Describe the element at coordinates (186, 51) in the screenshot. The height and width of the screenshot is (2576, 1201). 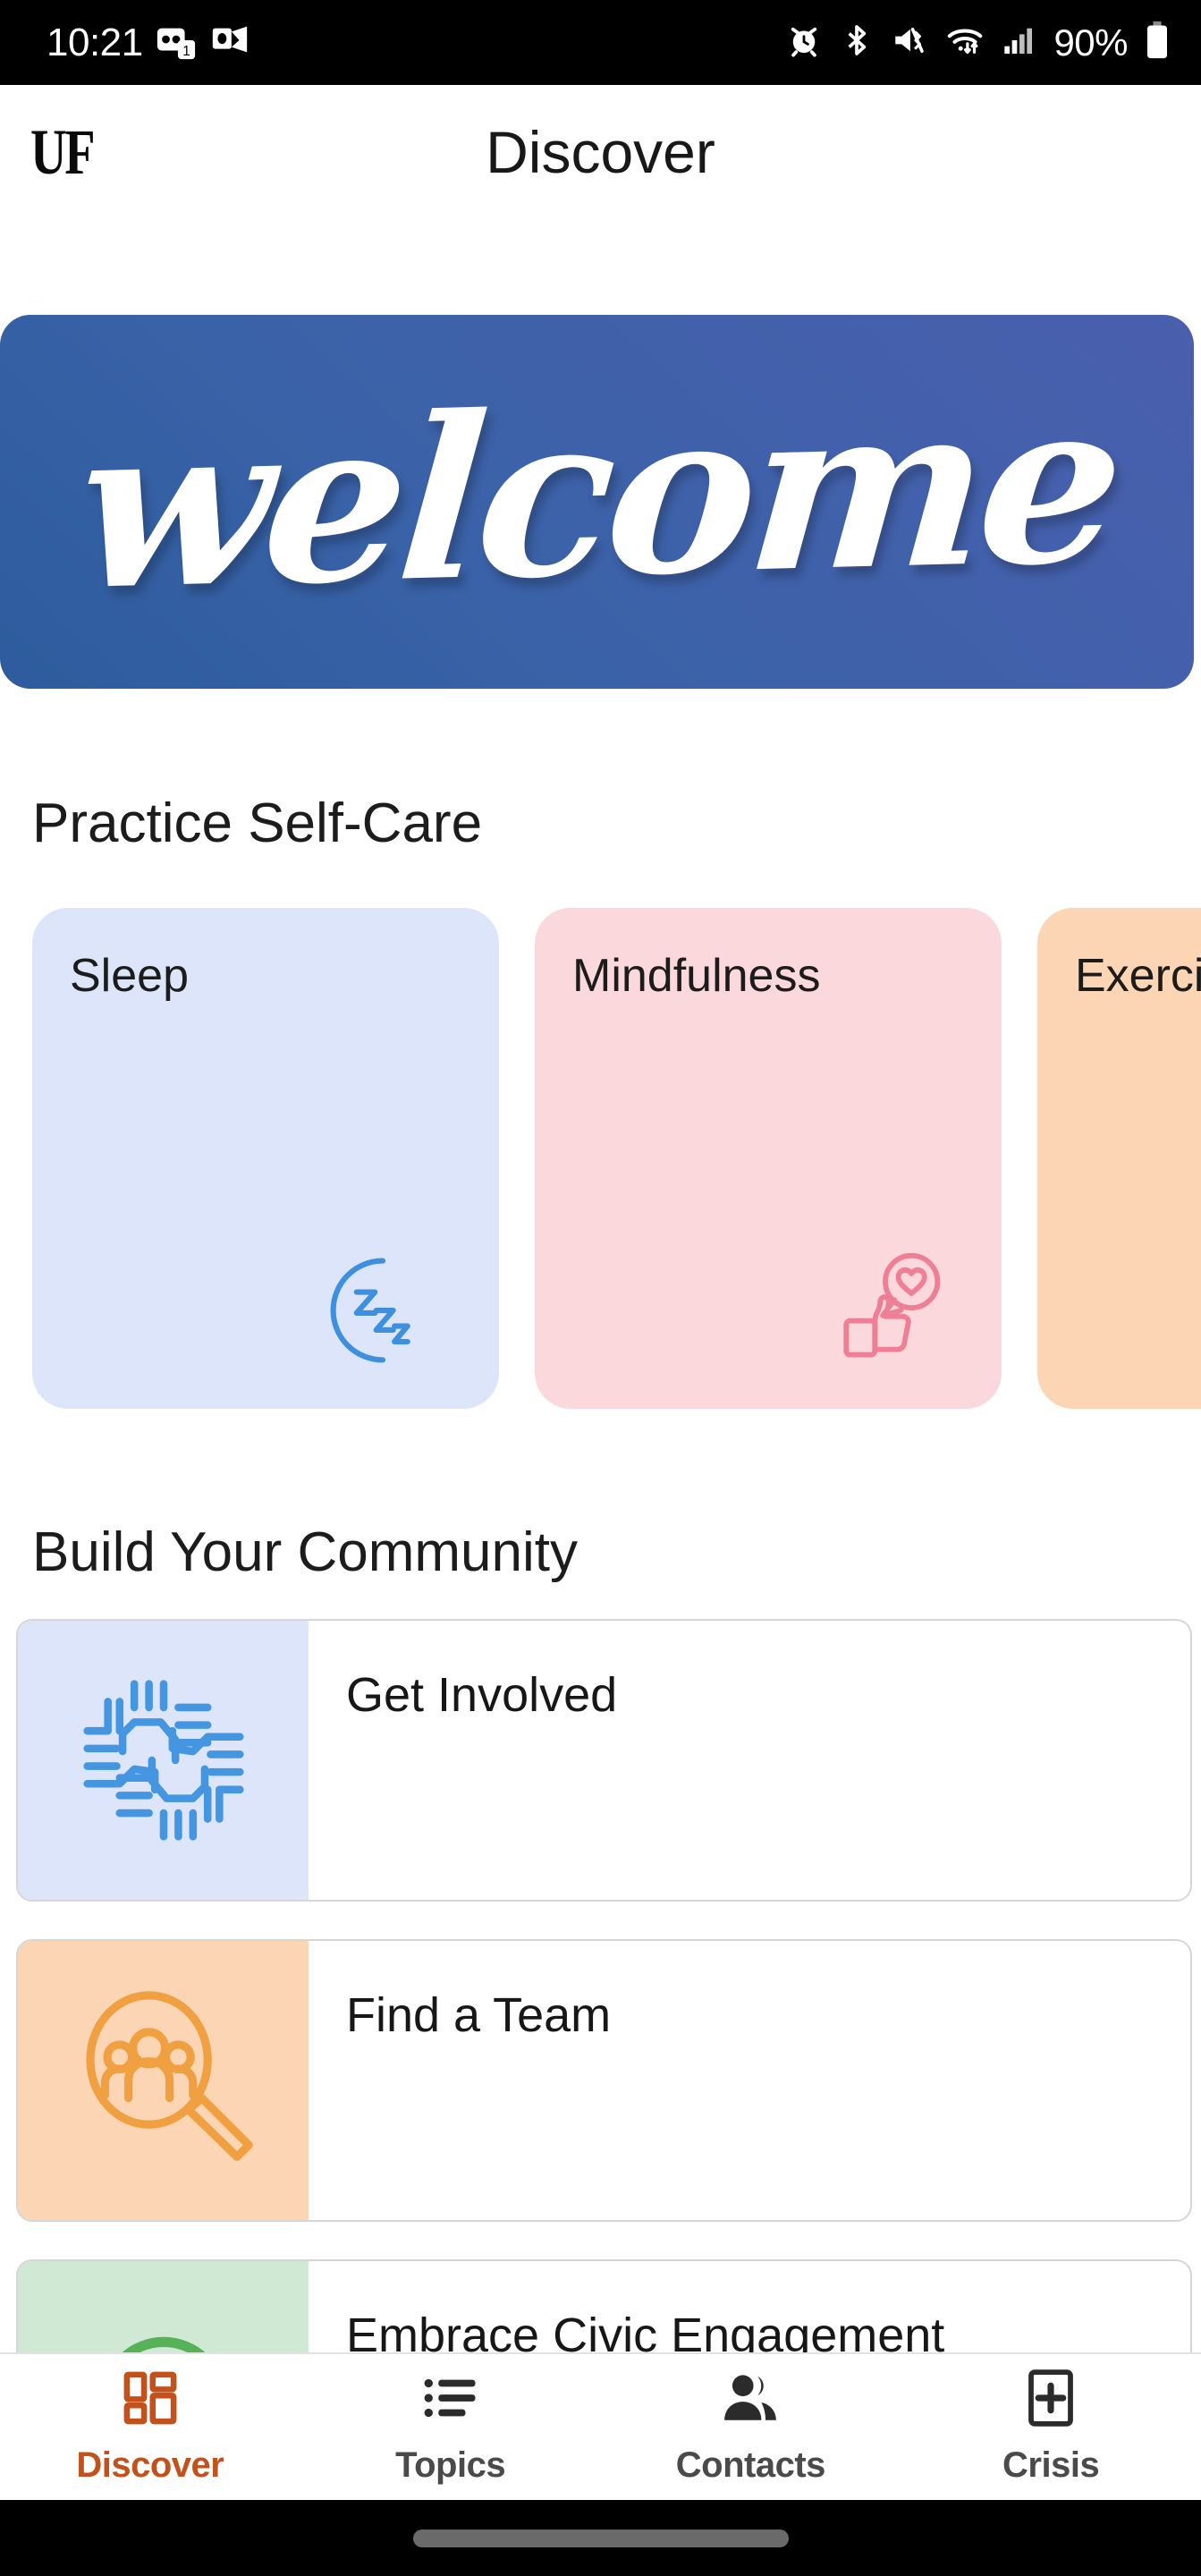
I see `svg-text: 1` at that location.